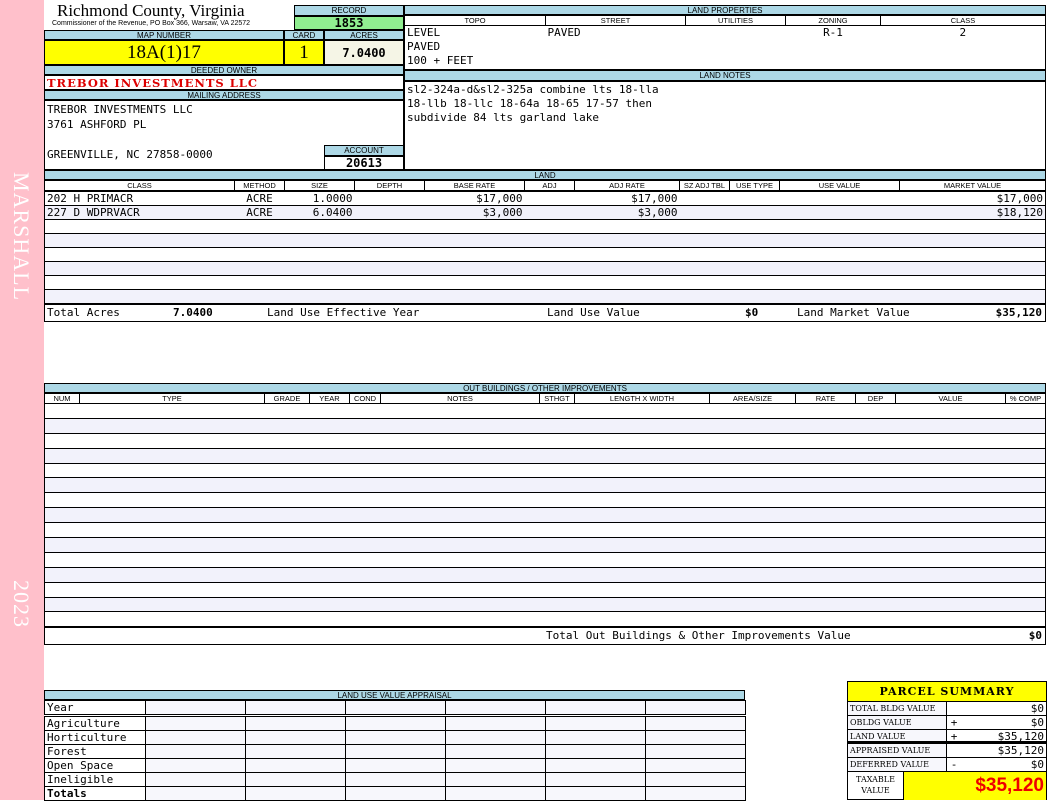 The image size is (1050, 801). Describe the element at coordinates (319, 198) in the screenshot. I see `land-cell: 1.0000` at that location.